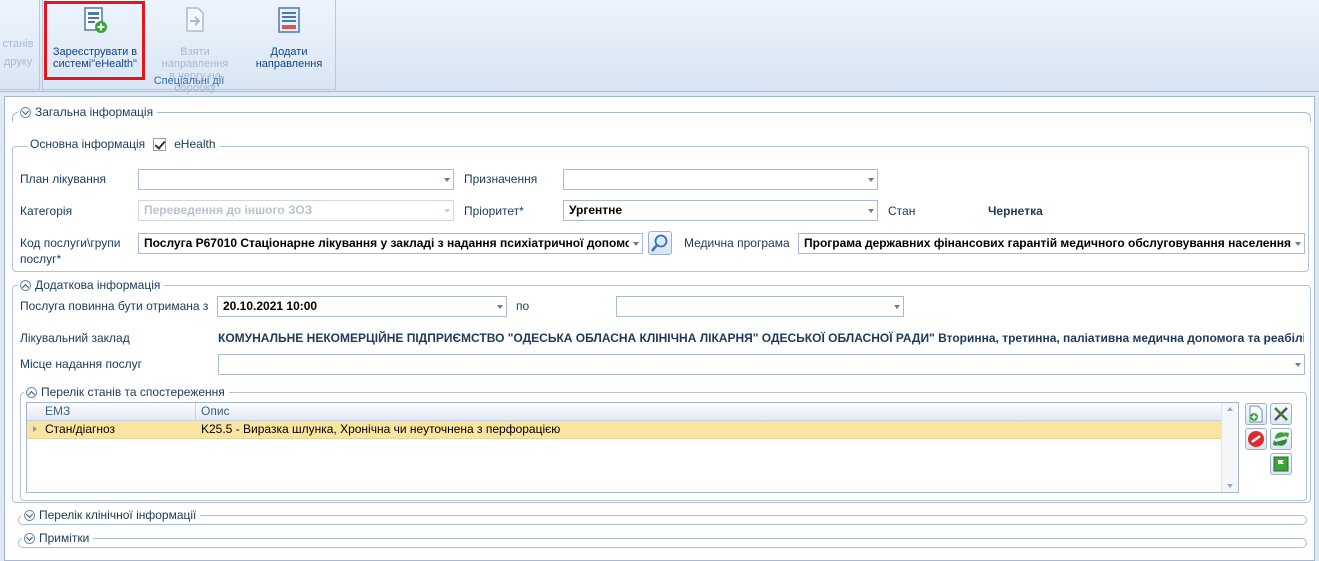  I want to click on conditions-title: Перелік станів та спостереження, so click(133, 392).